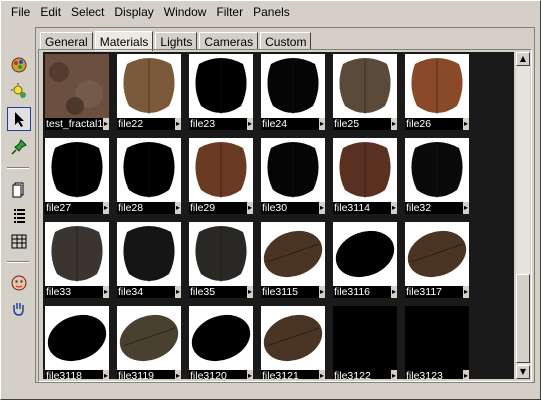  I want to click on material-swatch: file3122 ▸, so click(365, 342).